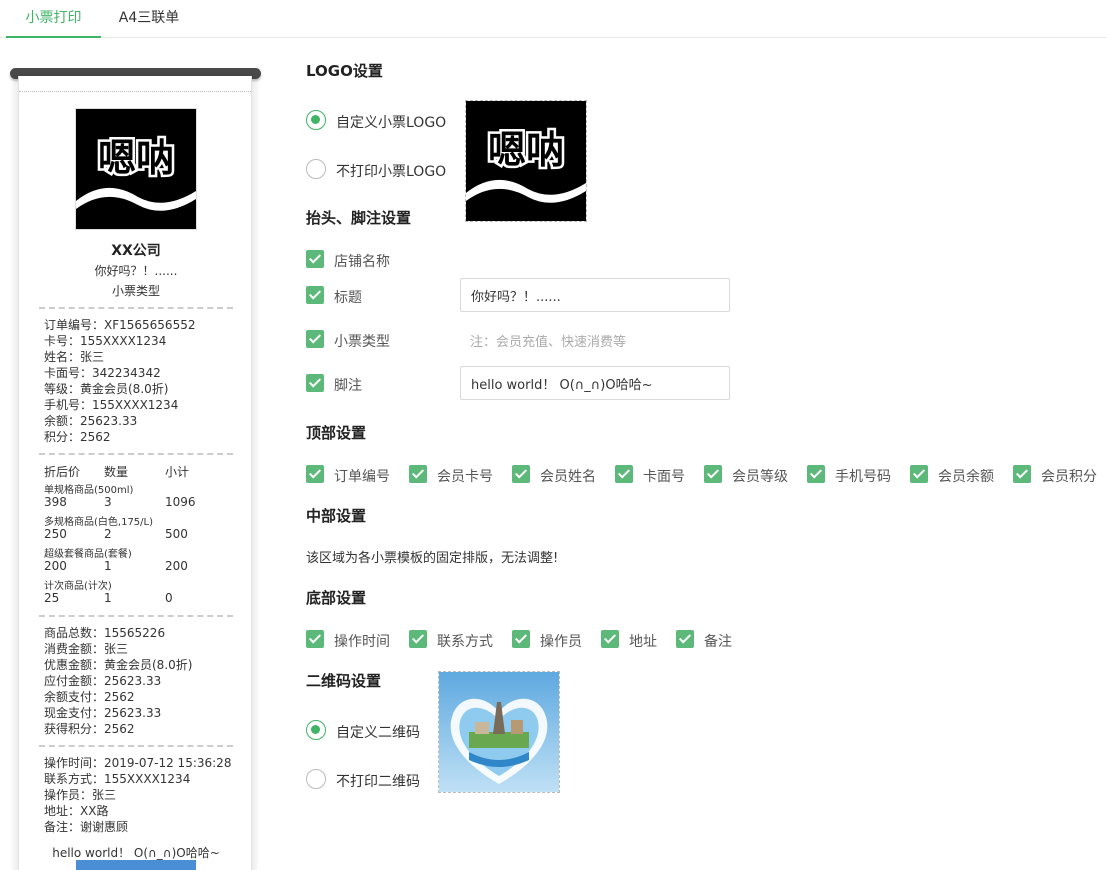  I want to click on tab-receipt-print: 小票打印, so click(53, 19).